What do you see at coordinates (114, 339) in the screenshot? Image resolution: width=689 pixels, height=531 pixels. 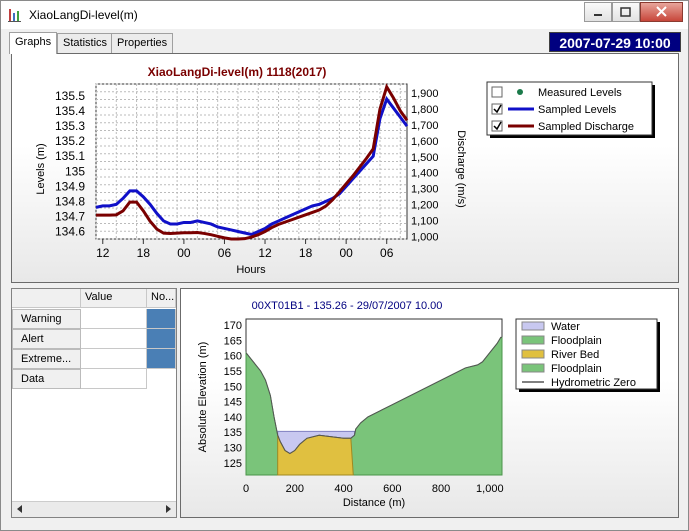 I see `alert-value-cell` at bounding box center [114, 339].